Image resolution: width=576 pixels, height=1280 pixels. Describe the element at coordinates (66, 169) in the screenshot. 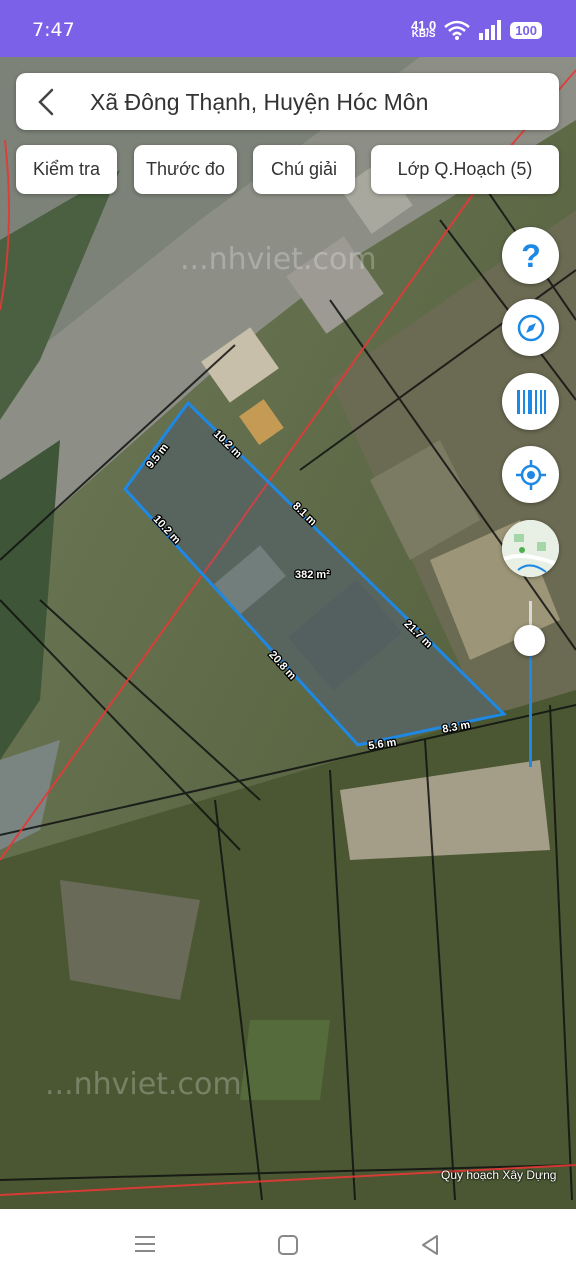

I see `check-button: Kiểm tra` at that location.